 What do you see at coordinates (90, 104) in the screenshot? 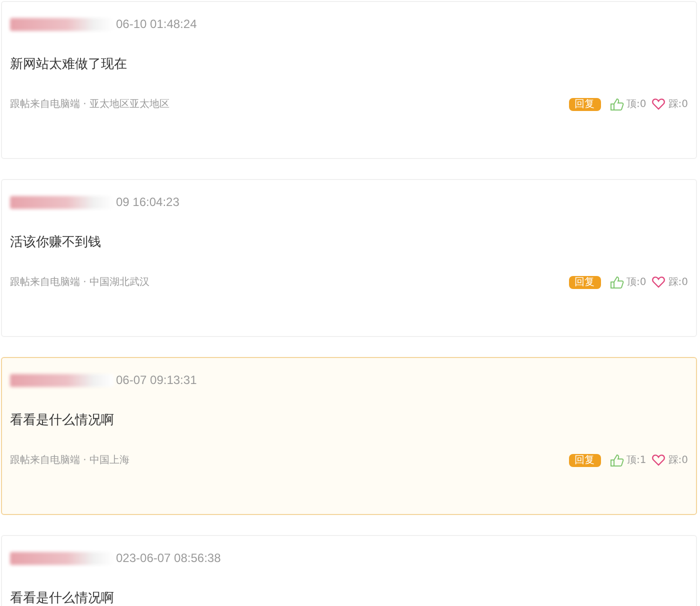
I see `comment-source: 跟帖来自电脑端 · 亚太地区亚太地区` at bounding box center [90, 104].